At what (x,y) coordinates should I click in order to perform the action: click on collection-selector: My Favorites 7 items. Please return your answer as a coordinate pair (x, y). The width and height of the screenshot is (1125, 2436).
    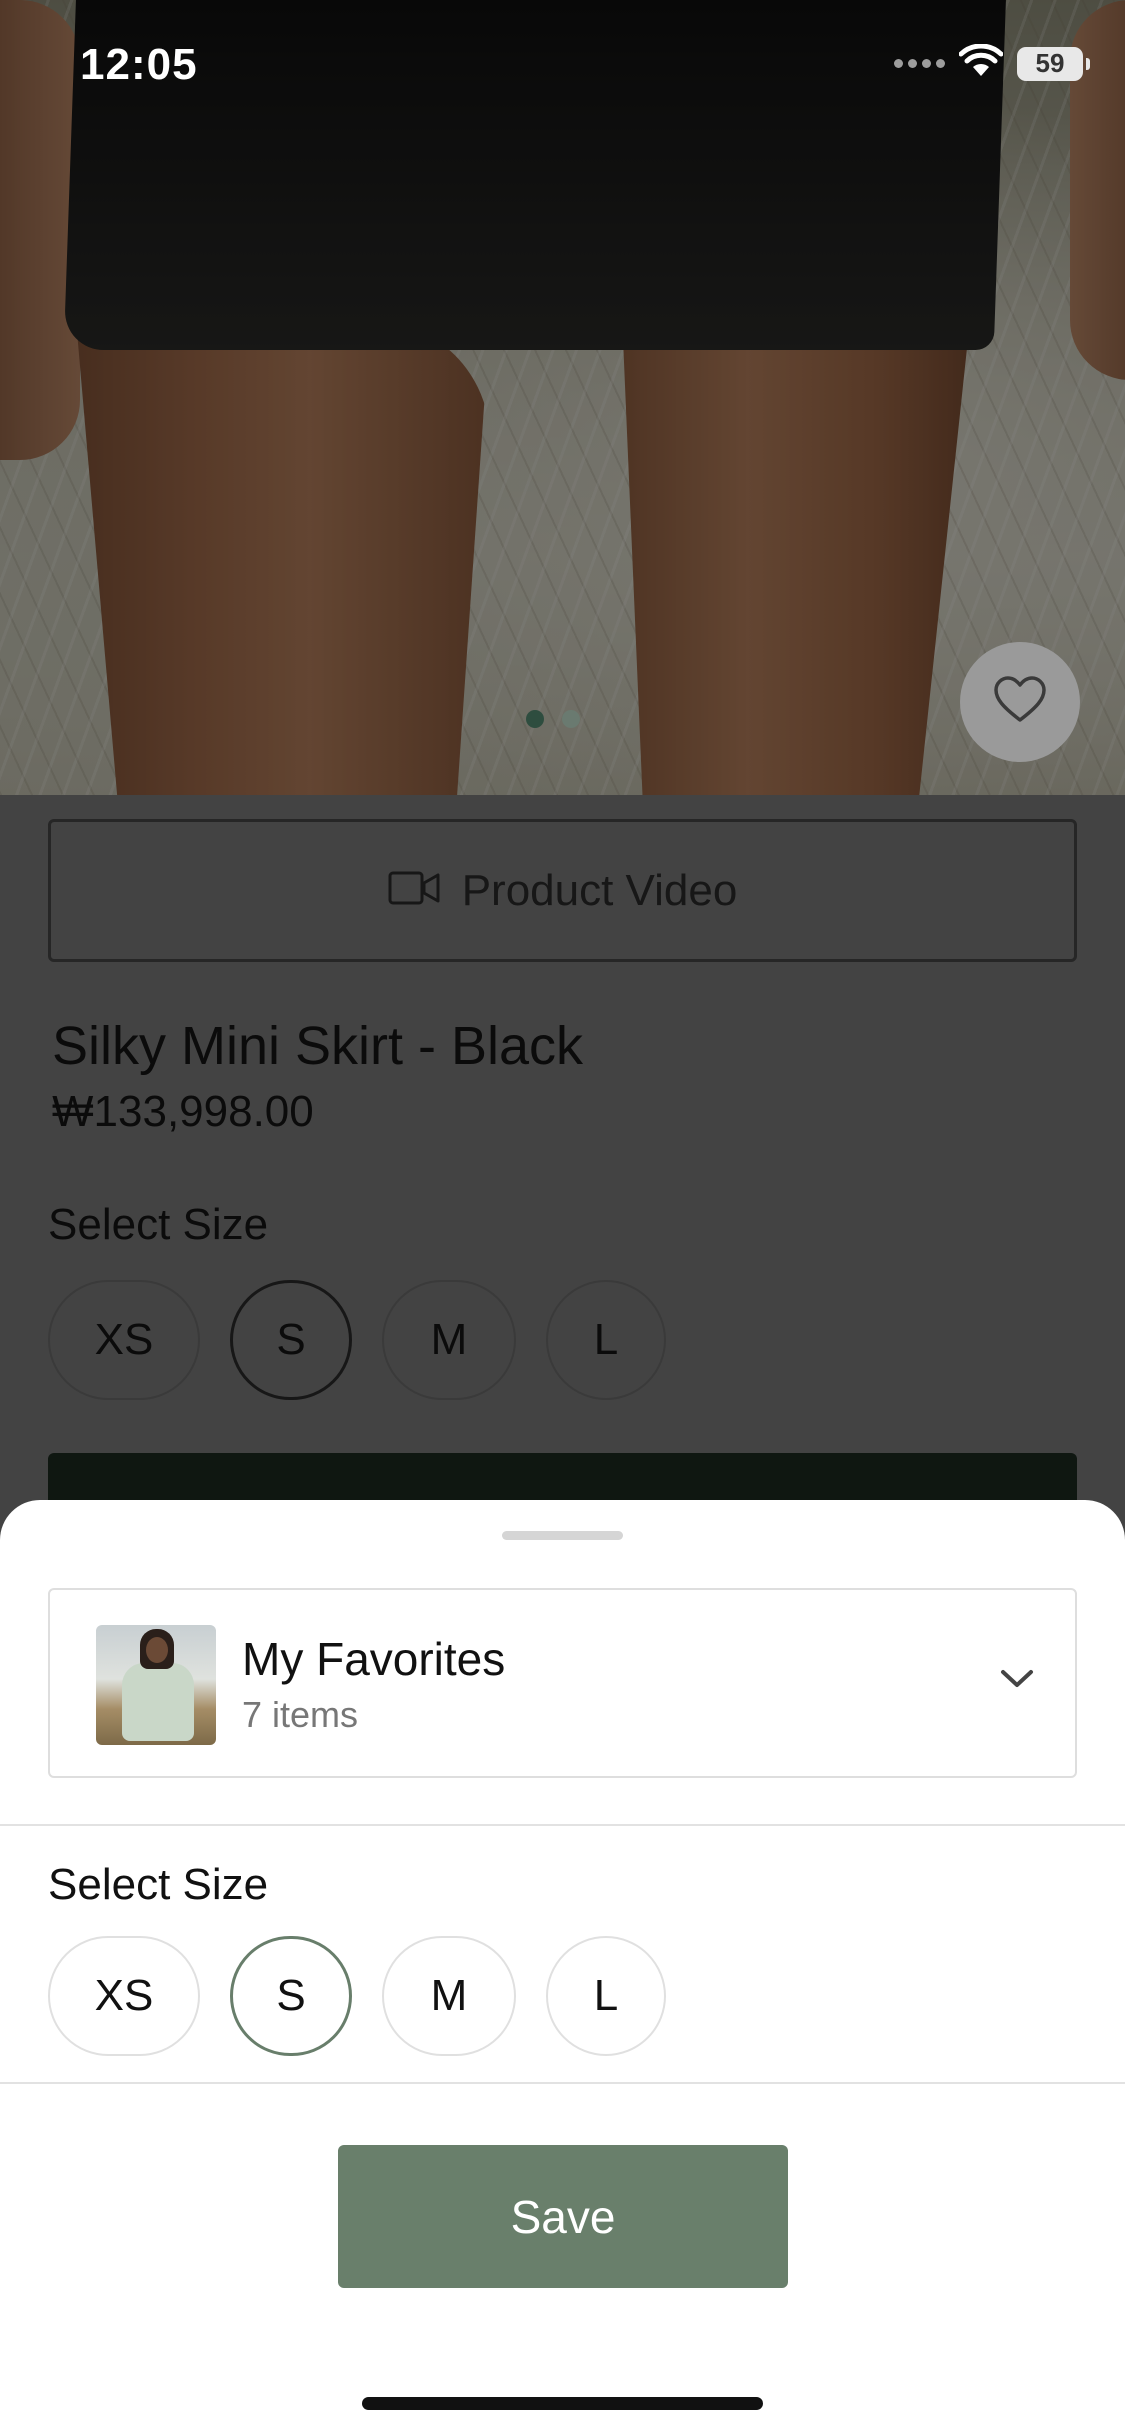
    Looking at the image, I should click on (562, 1683).